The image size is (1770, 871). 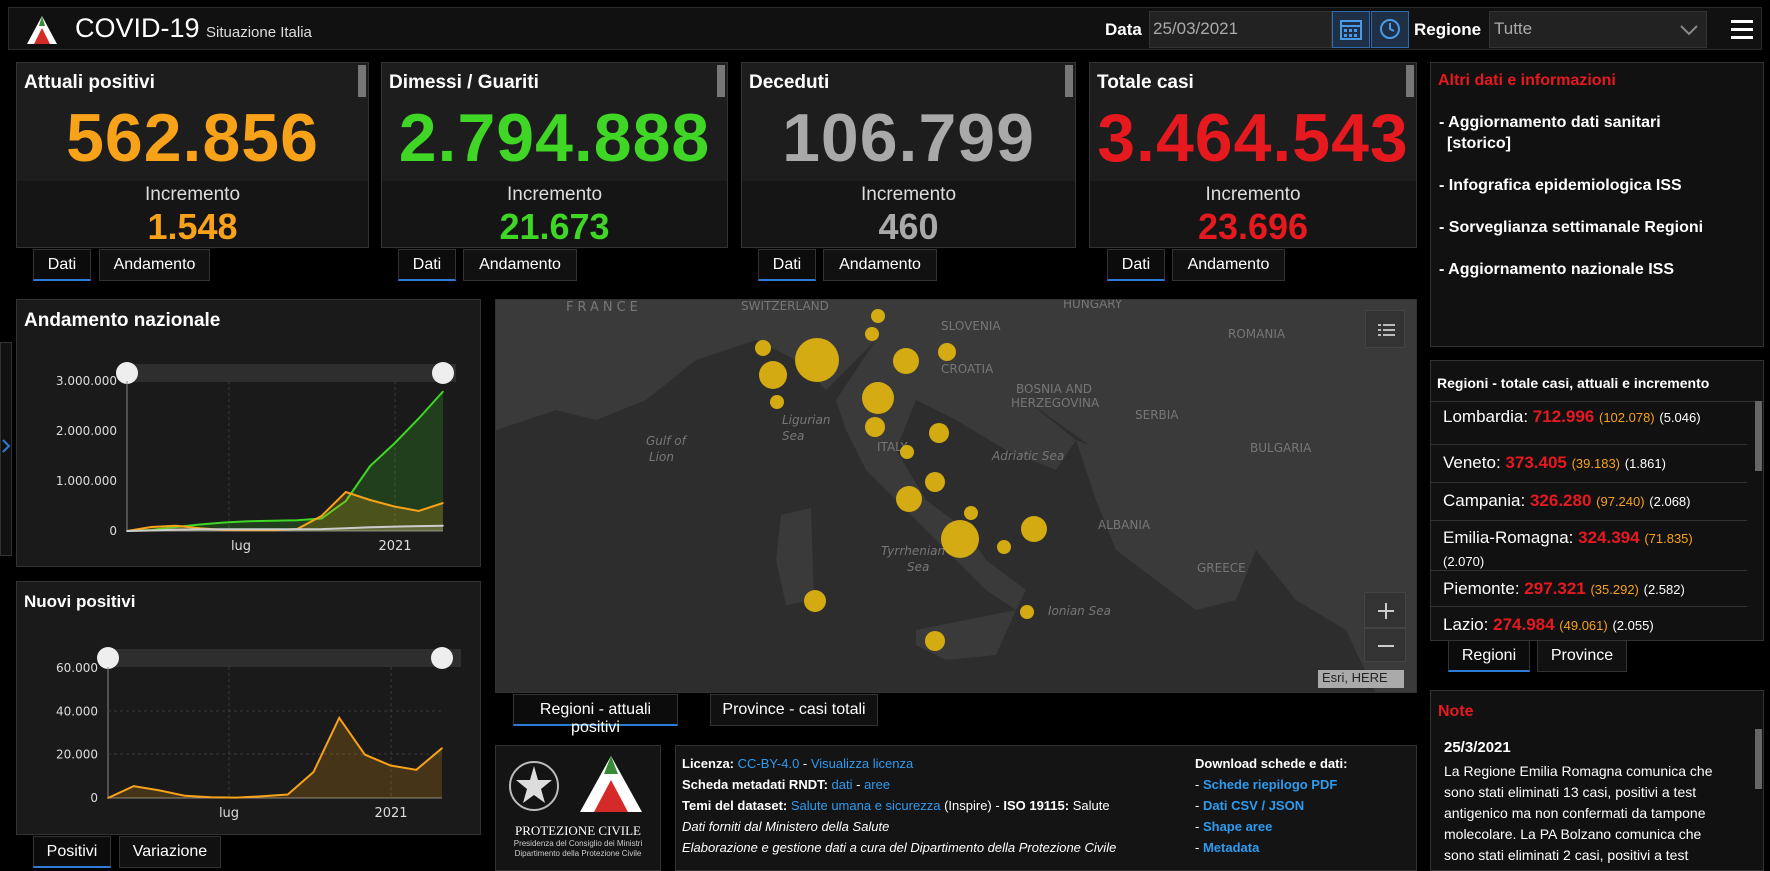 What do you see at coordinates (1513, 28) in the screenshot?
I see `region-select-value: Tutte` at bounding box center [1513, 28].